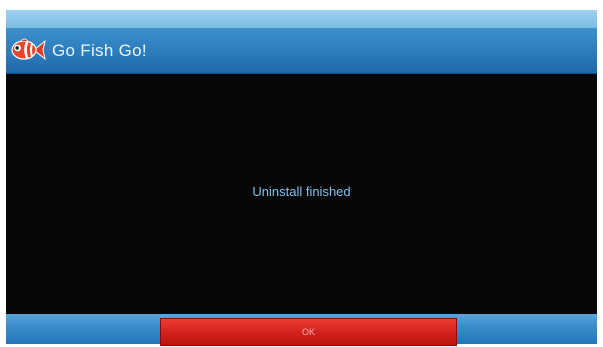 Image resolution: width=603 pixels, height=347 pixels. Describe the element at coordinates (99, 50) in the screenshot. I see `app-title: Go Fish Go!` at that location.